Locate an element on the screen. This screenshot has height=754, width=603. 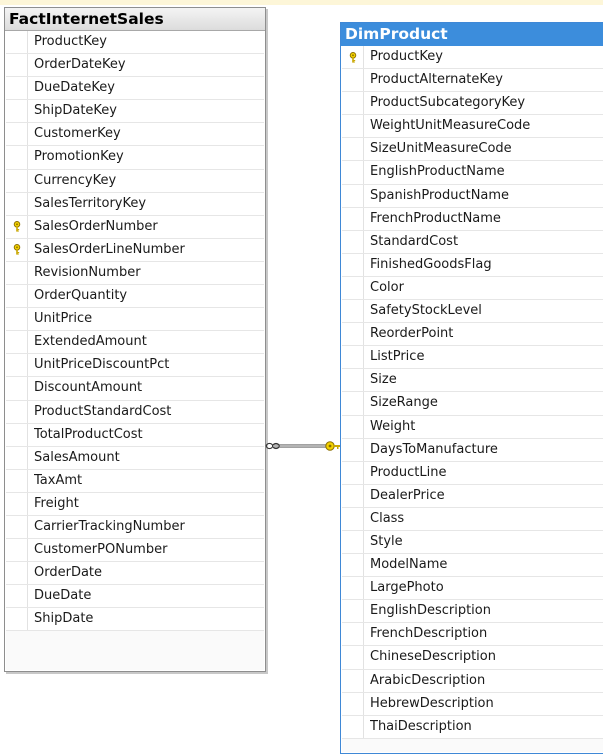
column-row-finishedgoodsflag: FinishedGoodsFlag is located at coordinates (472, 265).